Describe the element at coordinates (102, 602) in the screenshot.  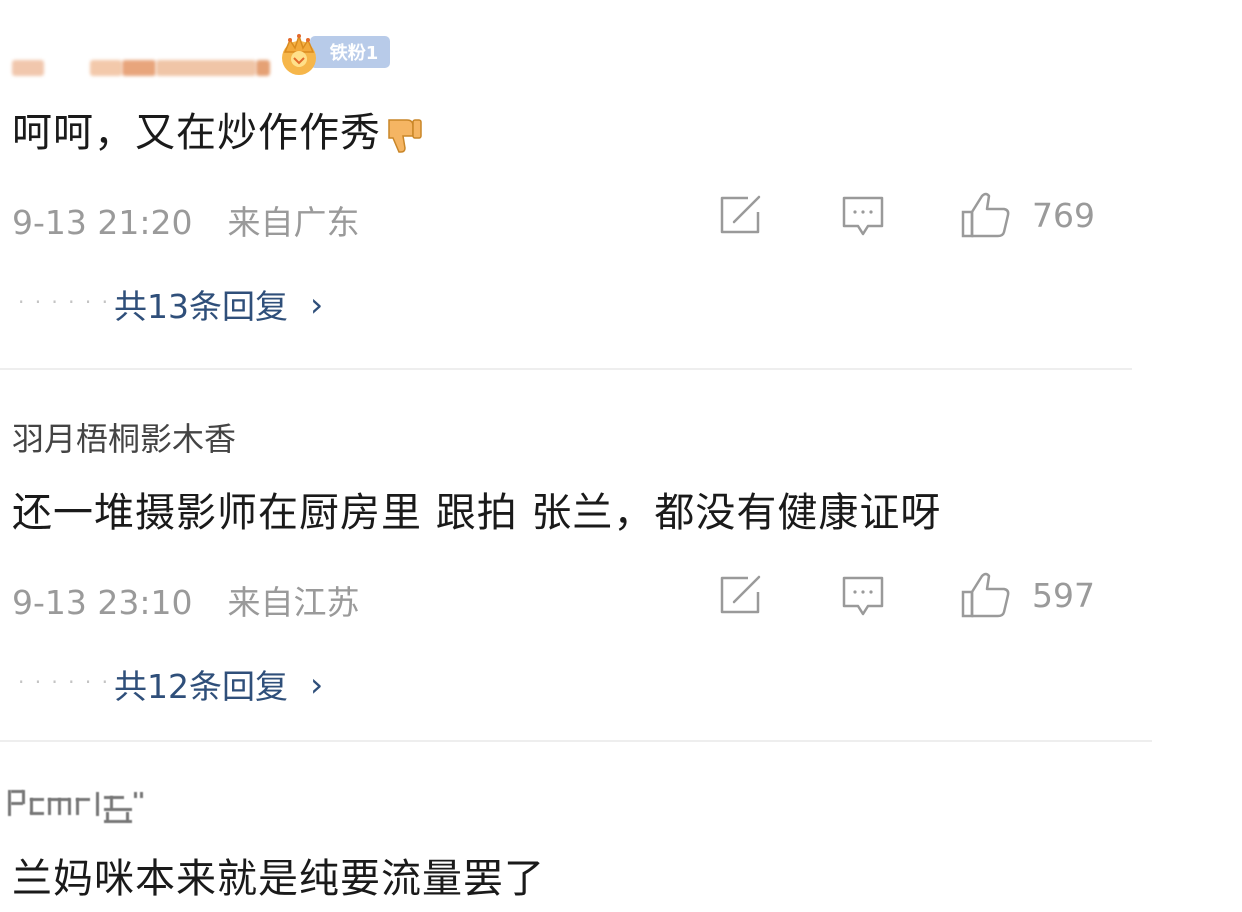
I see `comment-time: 9-13 23:10` at that location.